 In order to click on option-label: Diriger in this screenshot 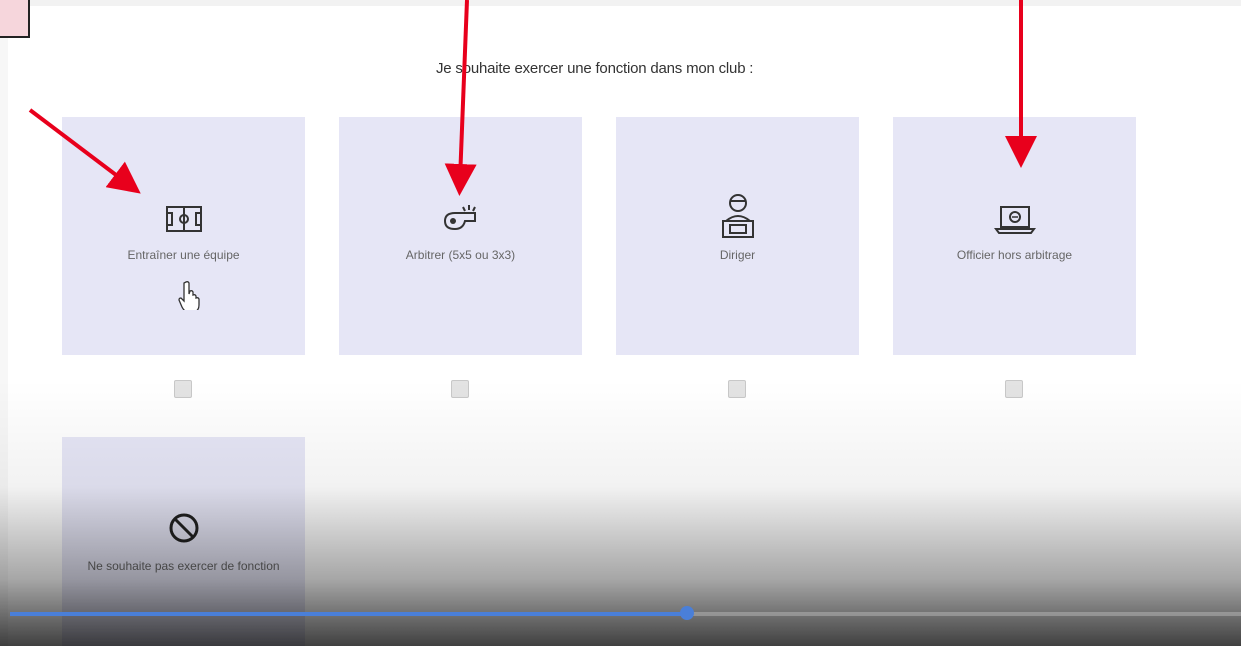, I will do `click(737, 255)`.